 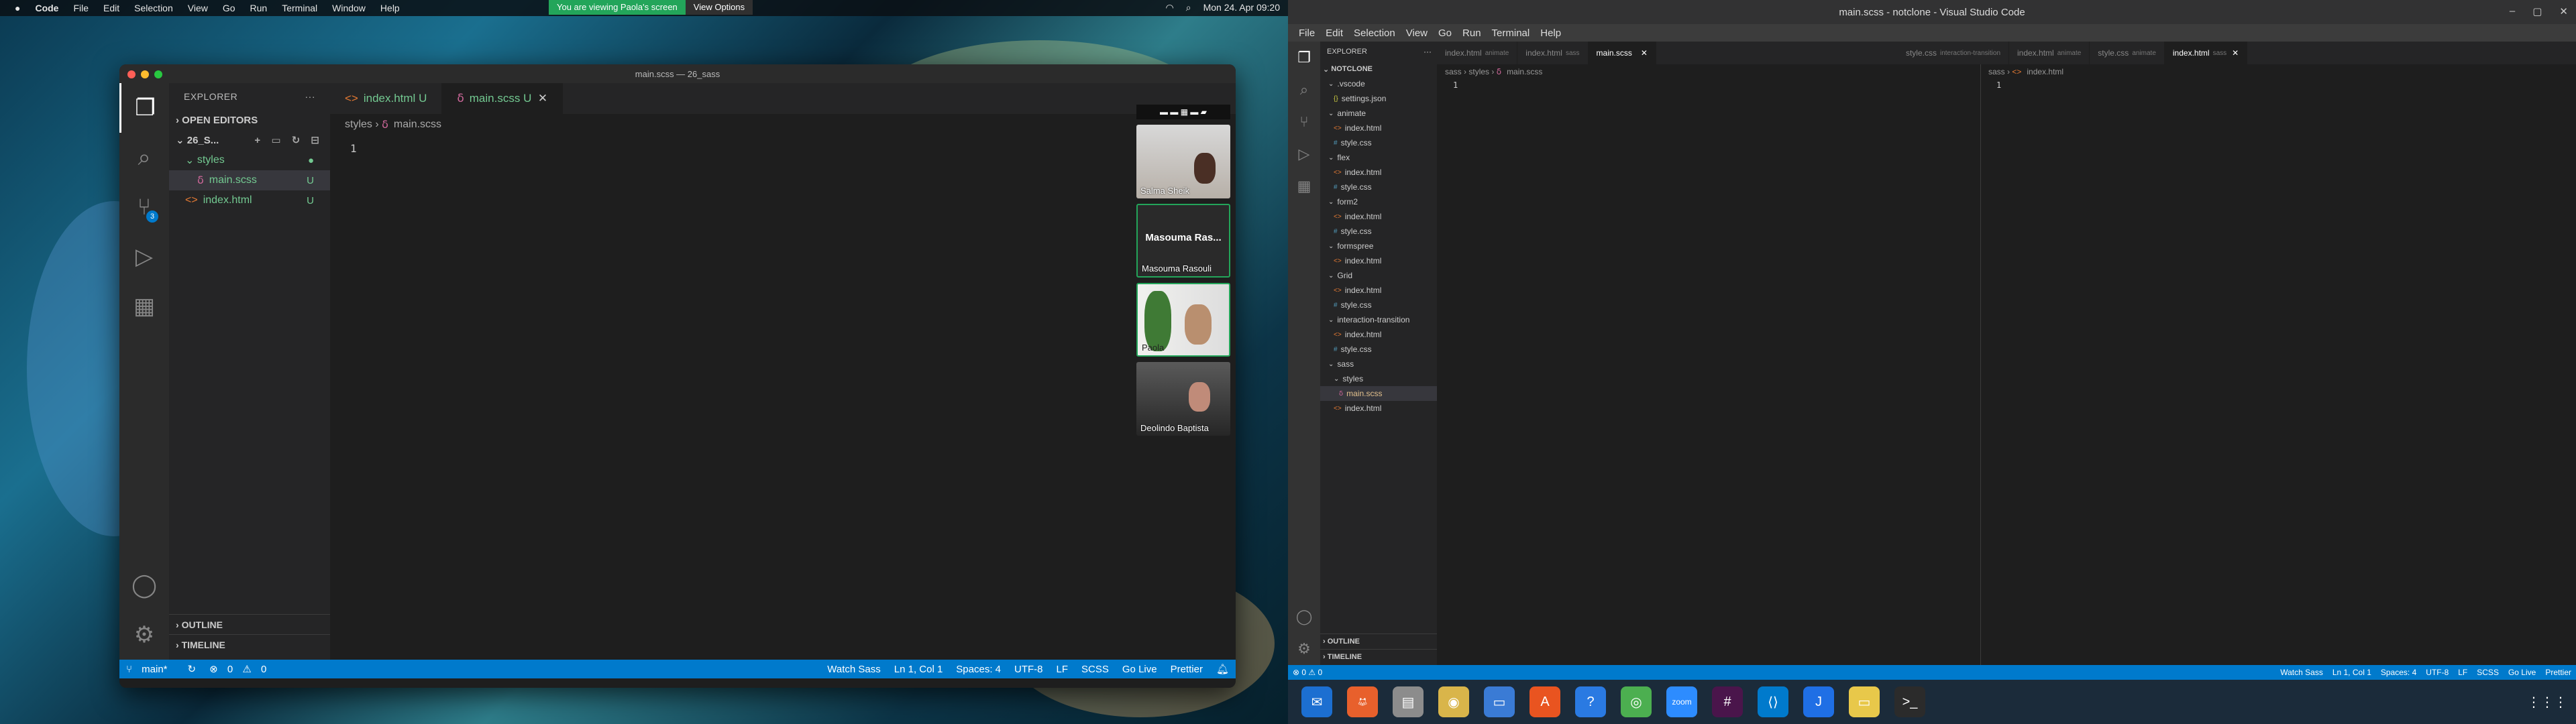 What do you see at coordinates (1408, 701) in the screenshot?
I see `files-icon: ▤` at bounding box center [1408, 701].